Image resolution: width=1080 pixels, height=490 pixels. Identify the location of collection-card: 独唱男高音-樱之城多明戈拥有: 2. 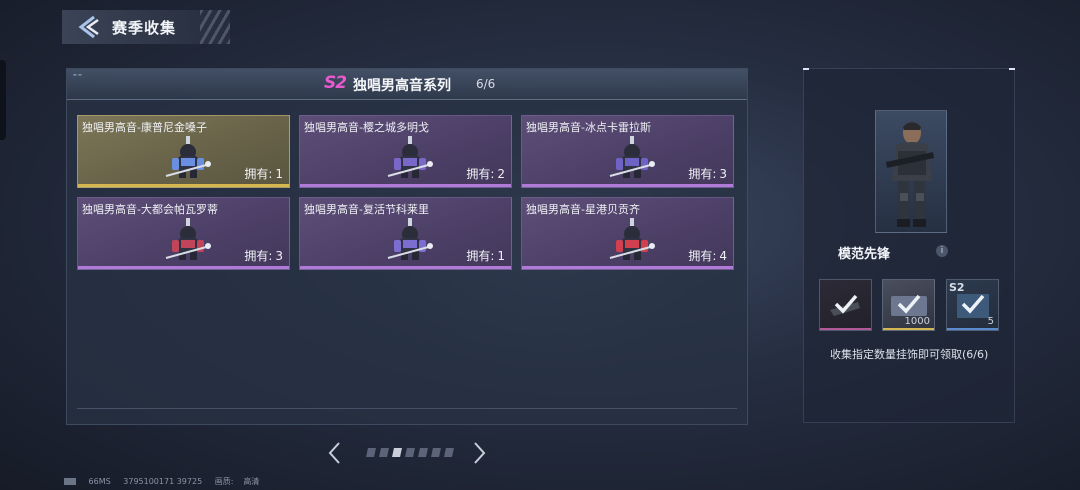
(405, 151).